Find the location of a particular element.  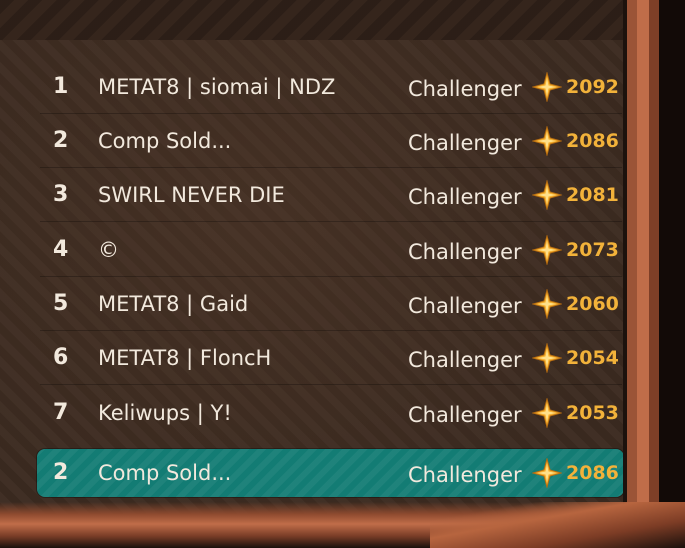

leaderboard-row: 4 © Challenger 2073 is located at coordinates (331, 250).